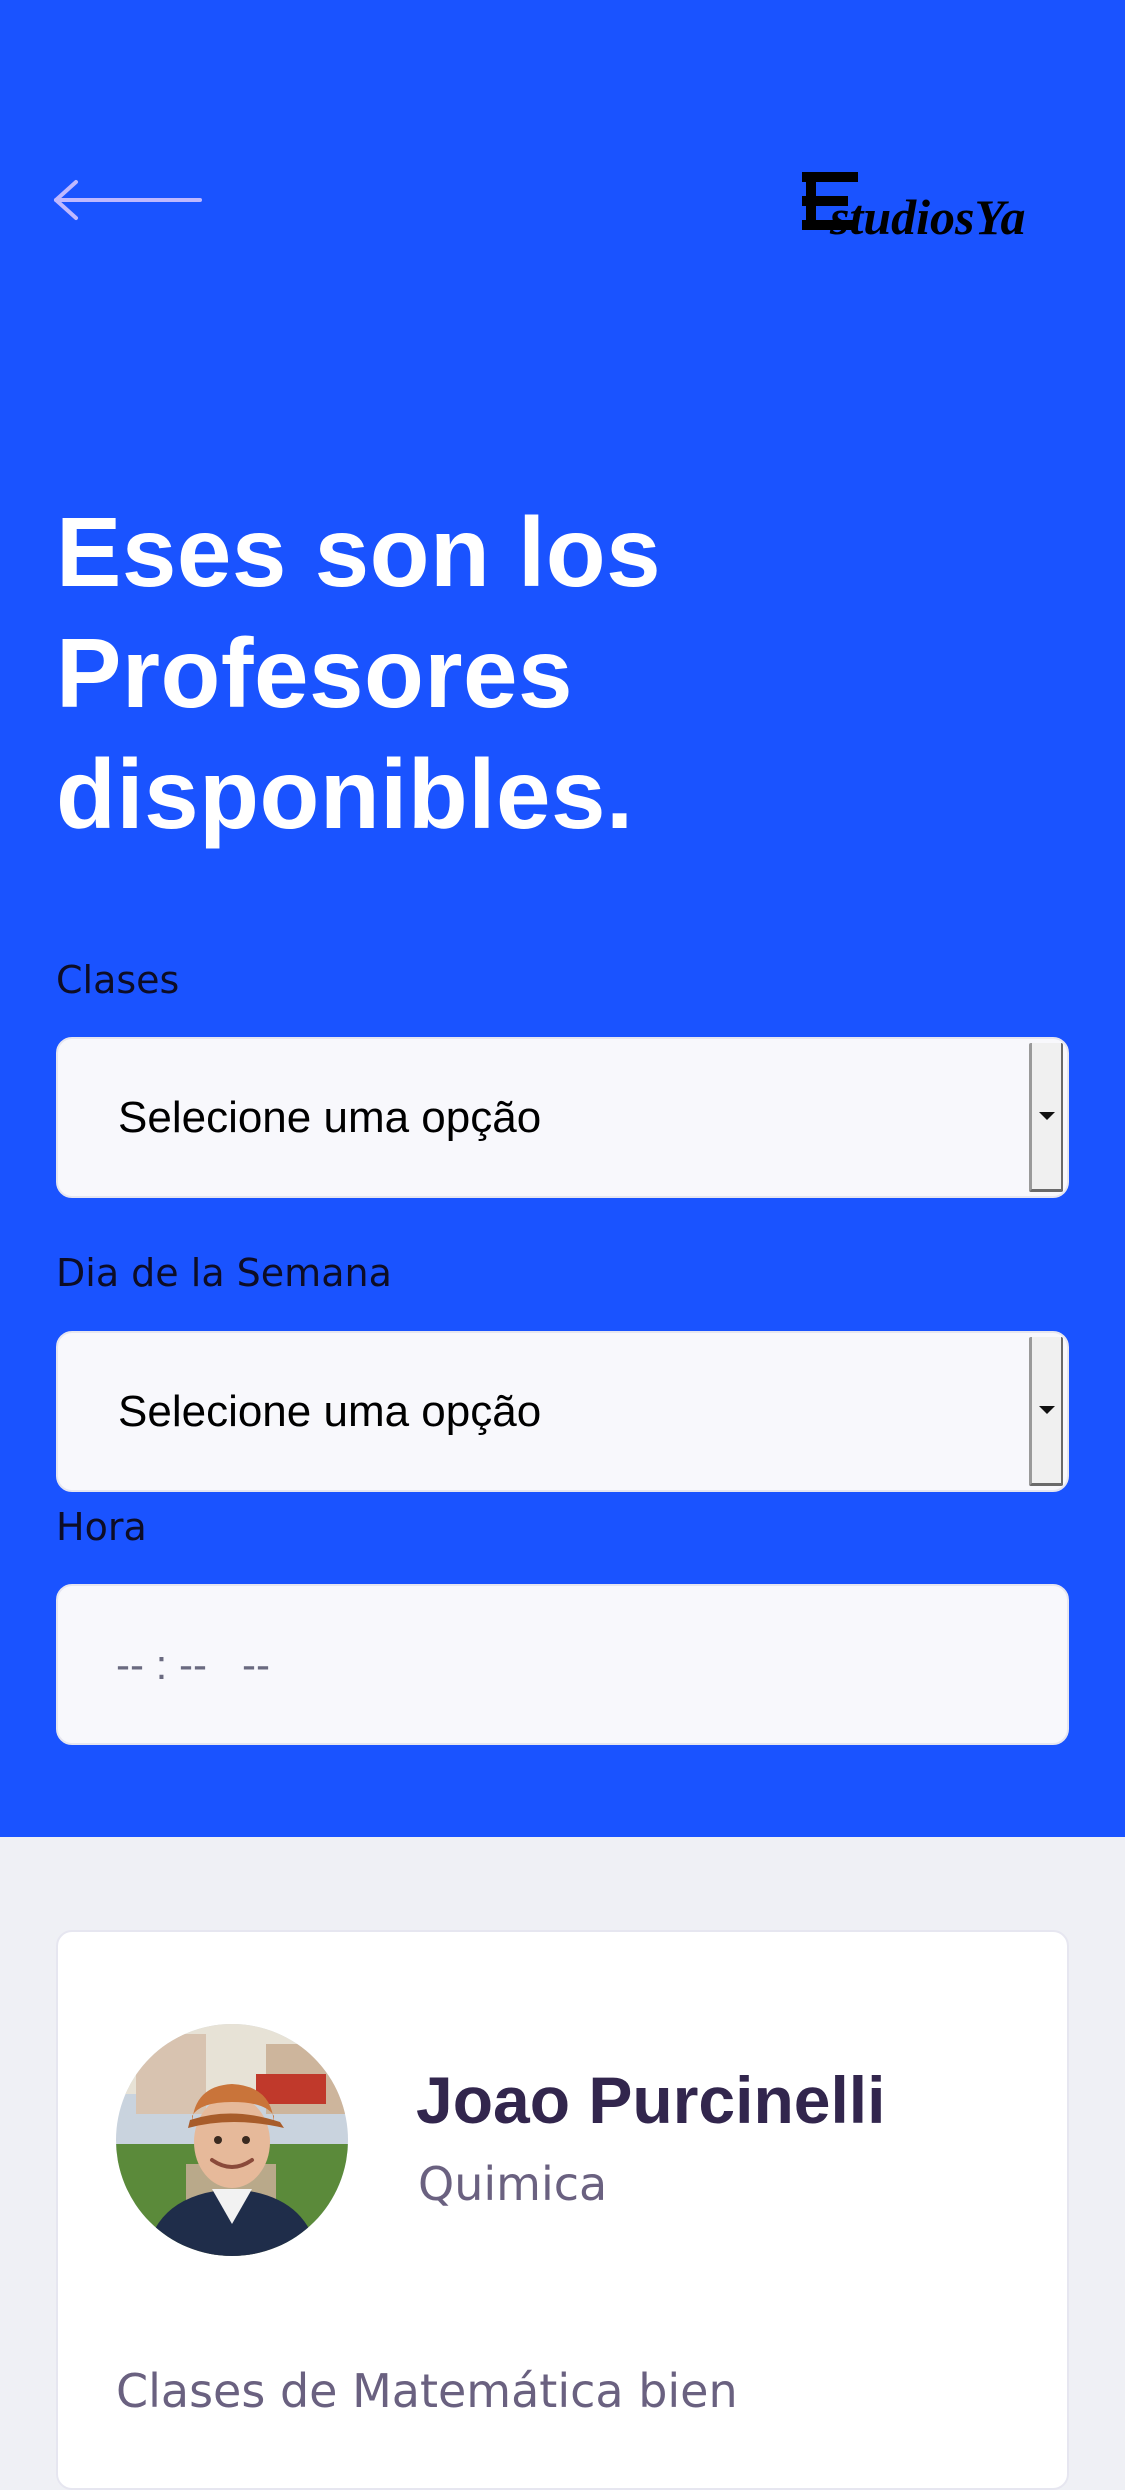 The image size is (1125, 2490). What do you see at coordinates (315, 673) in the screenshot?
I see `title-line: Profesores` at bounding box center [315, 673].